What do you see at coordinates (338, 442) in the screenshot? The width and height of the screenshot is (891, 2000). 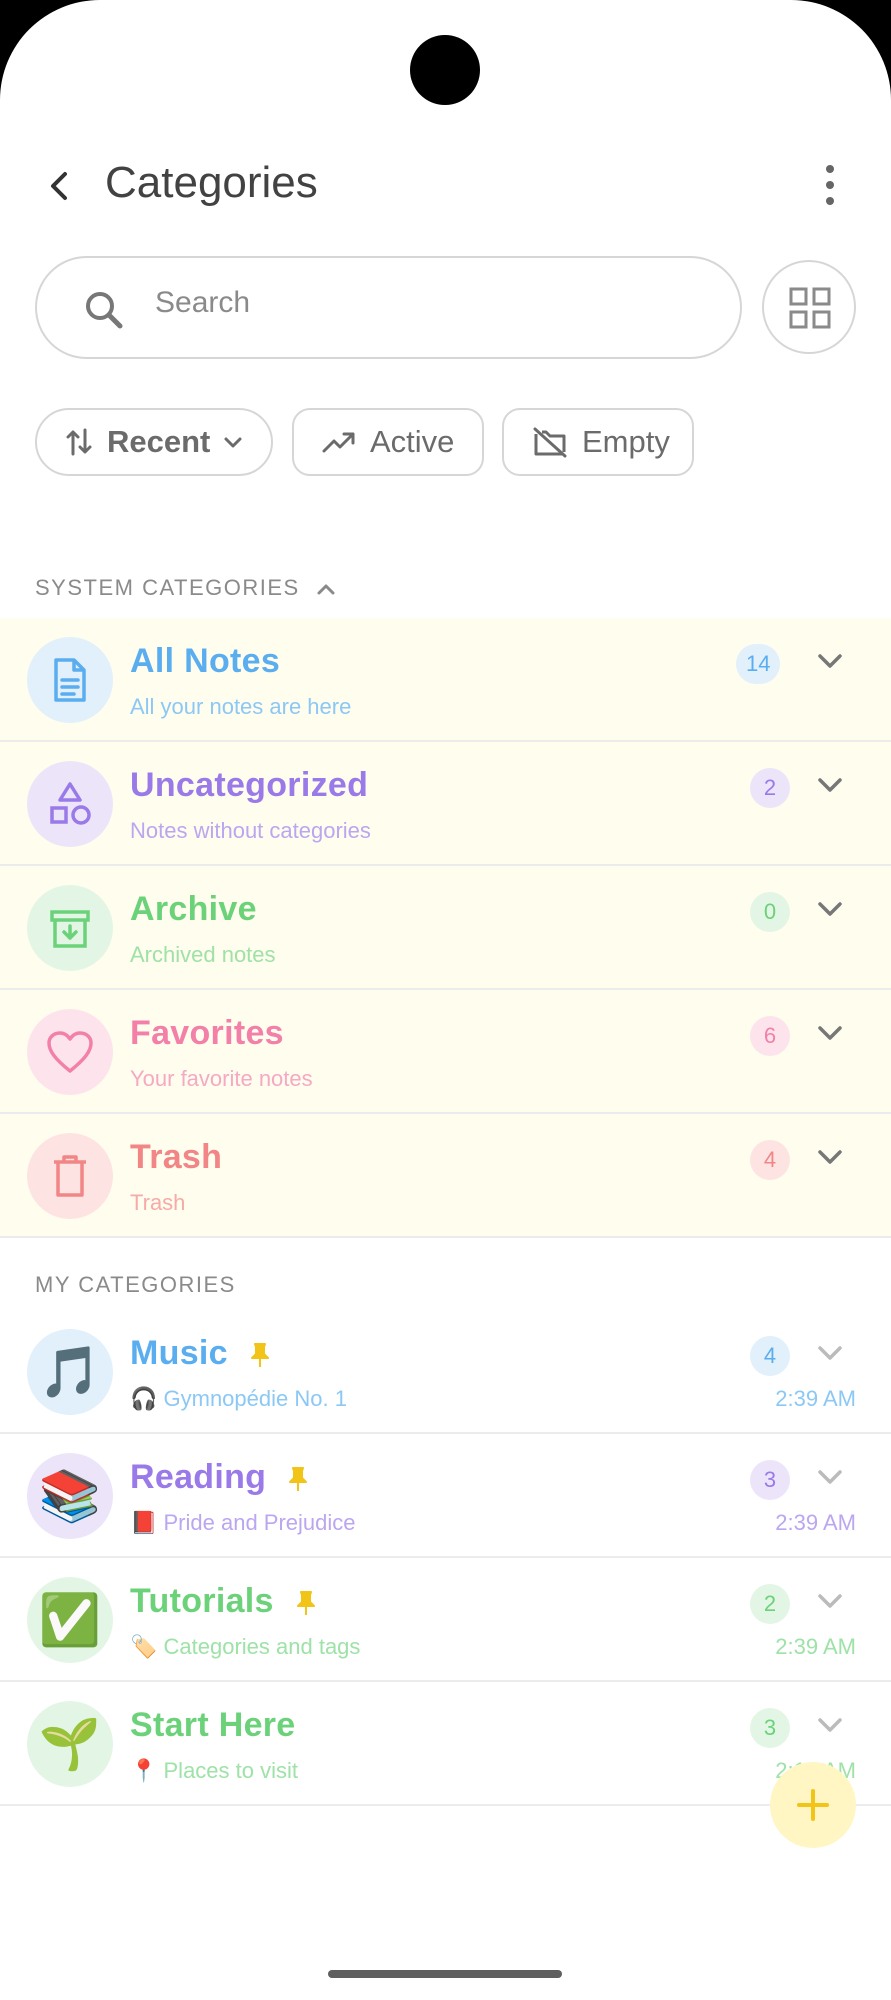 I see `trending-up-icon` at bounding box center [338, 442].